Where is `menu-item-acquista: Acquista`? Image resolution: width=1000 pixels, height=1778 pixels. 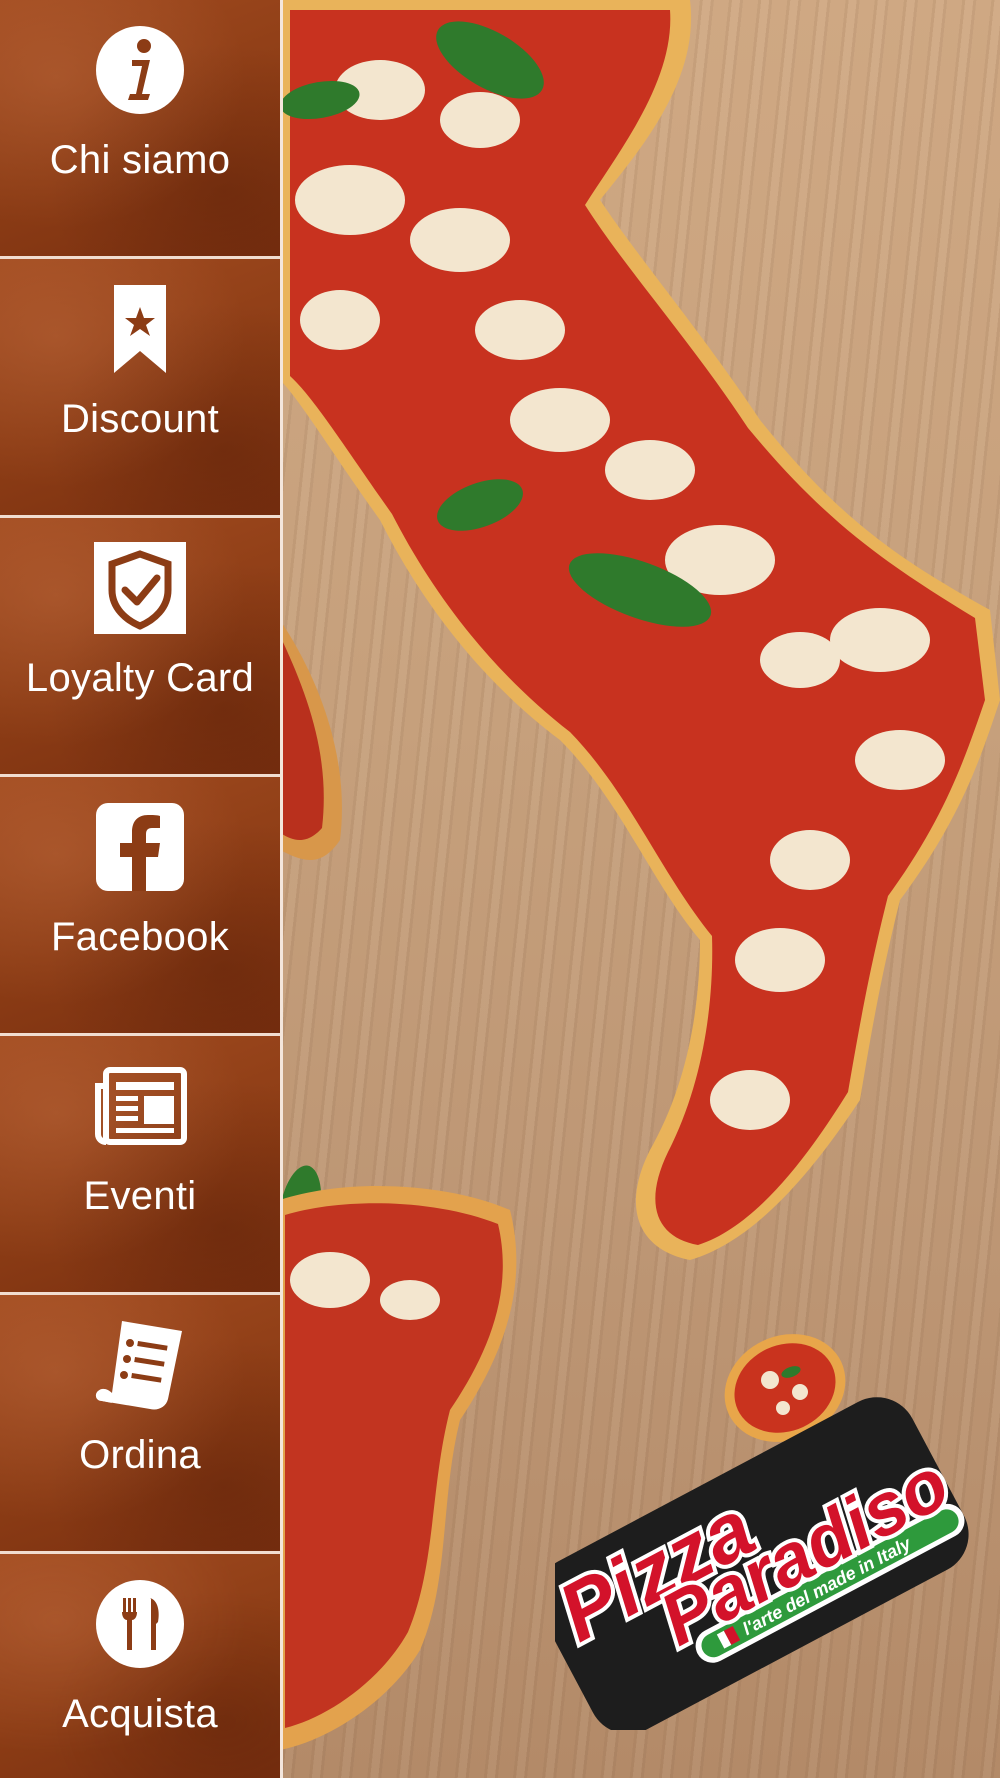
menu-item-acquista: Acquista is located at coordinates (140, 1665).